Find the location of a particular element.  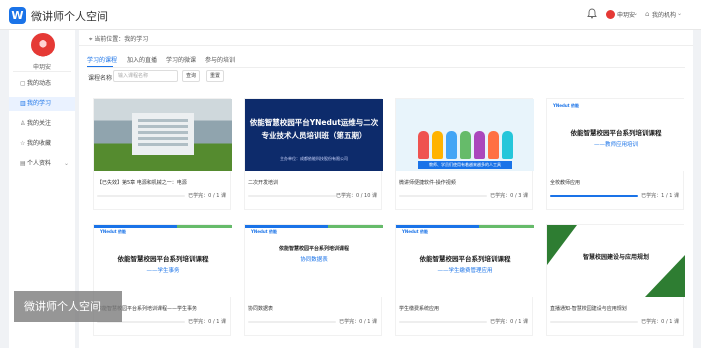

thumbnail-caption: 教师、学员们使用有着越来越多的人工具 is located at coordinates (465, 165).